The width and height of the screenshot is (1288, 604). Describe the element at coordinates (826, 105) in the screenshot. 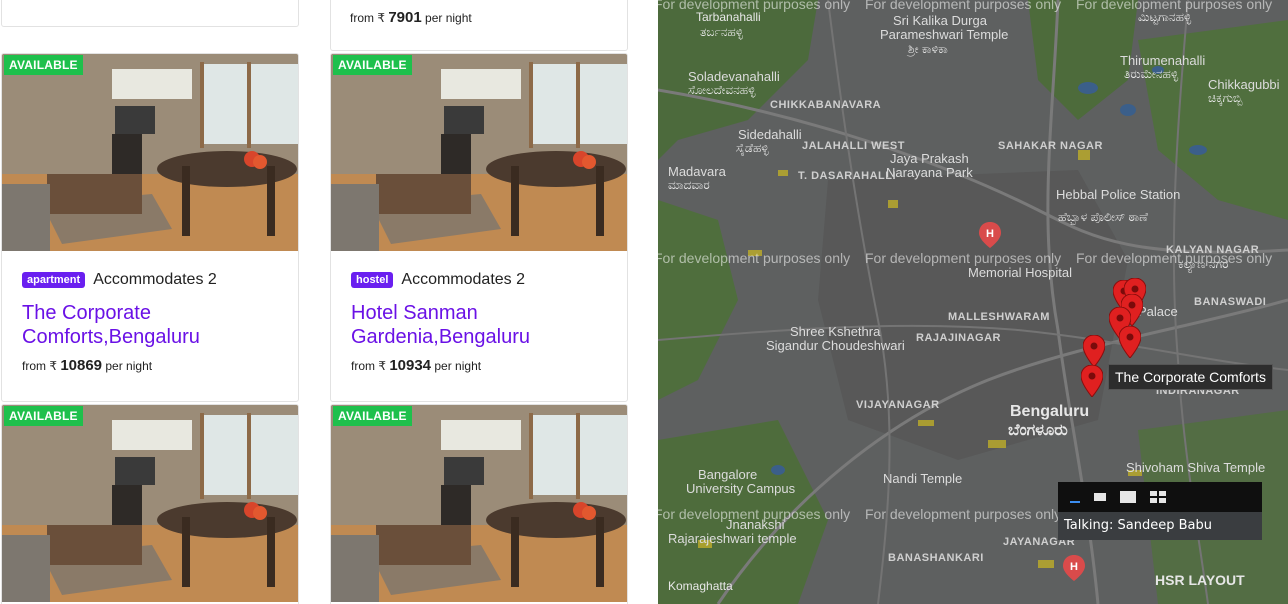

I see `map-label: CHIKKABANAVARA` at that location.